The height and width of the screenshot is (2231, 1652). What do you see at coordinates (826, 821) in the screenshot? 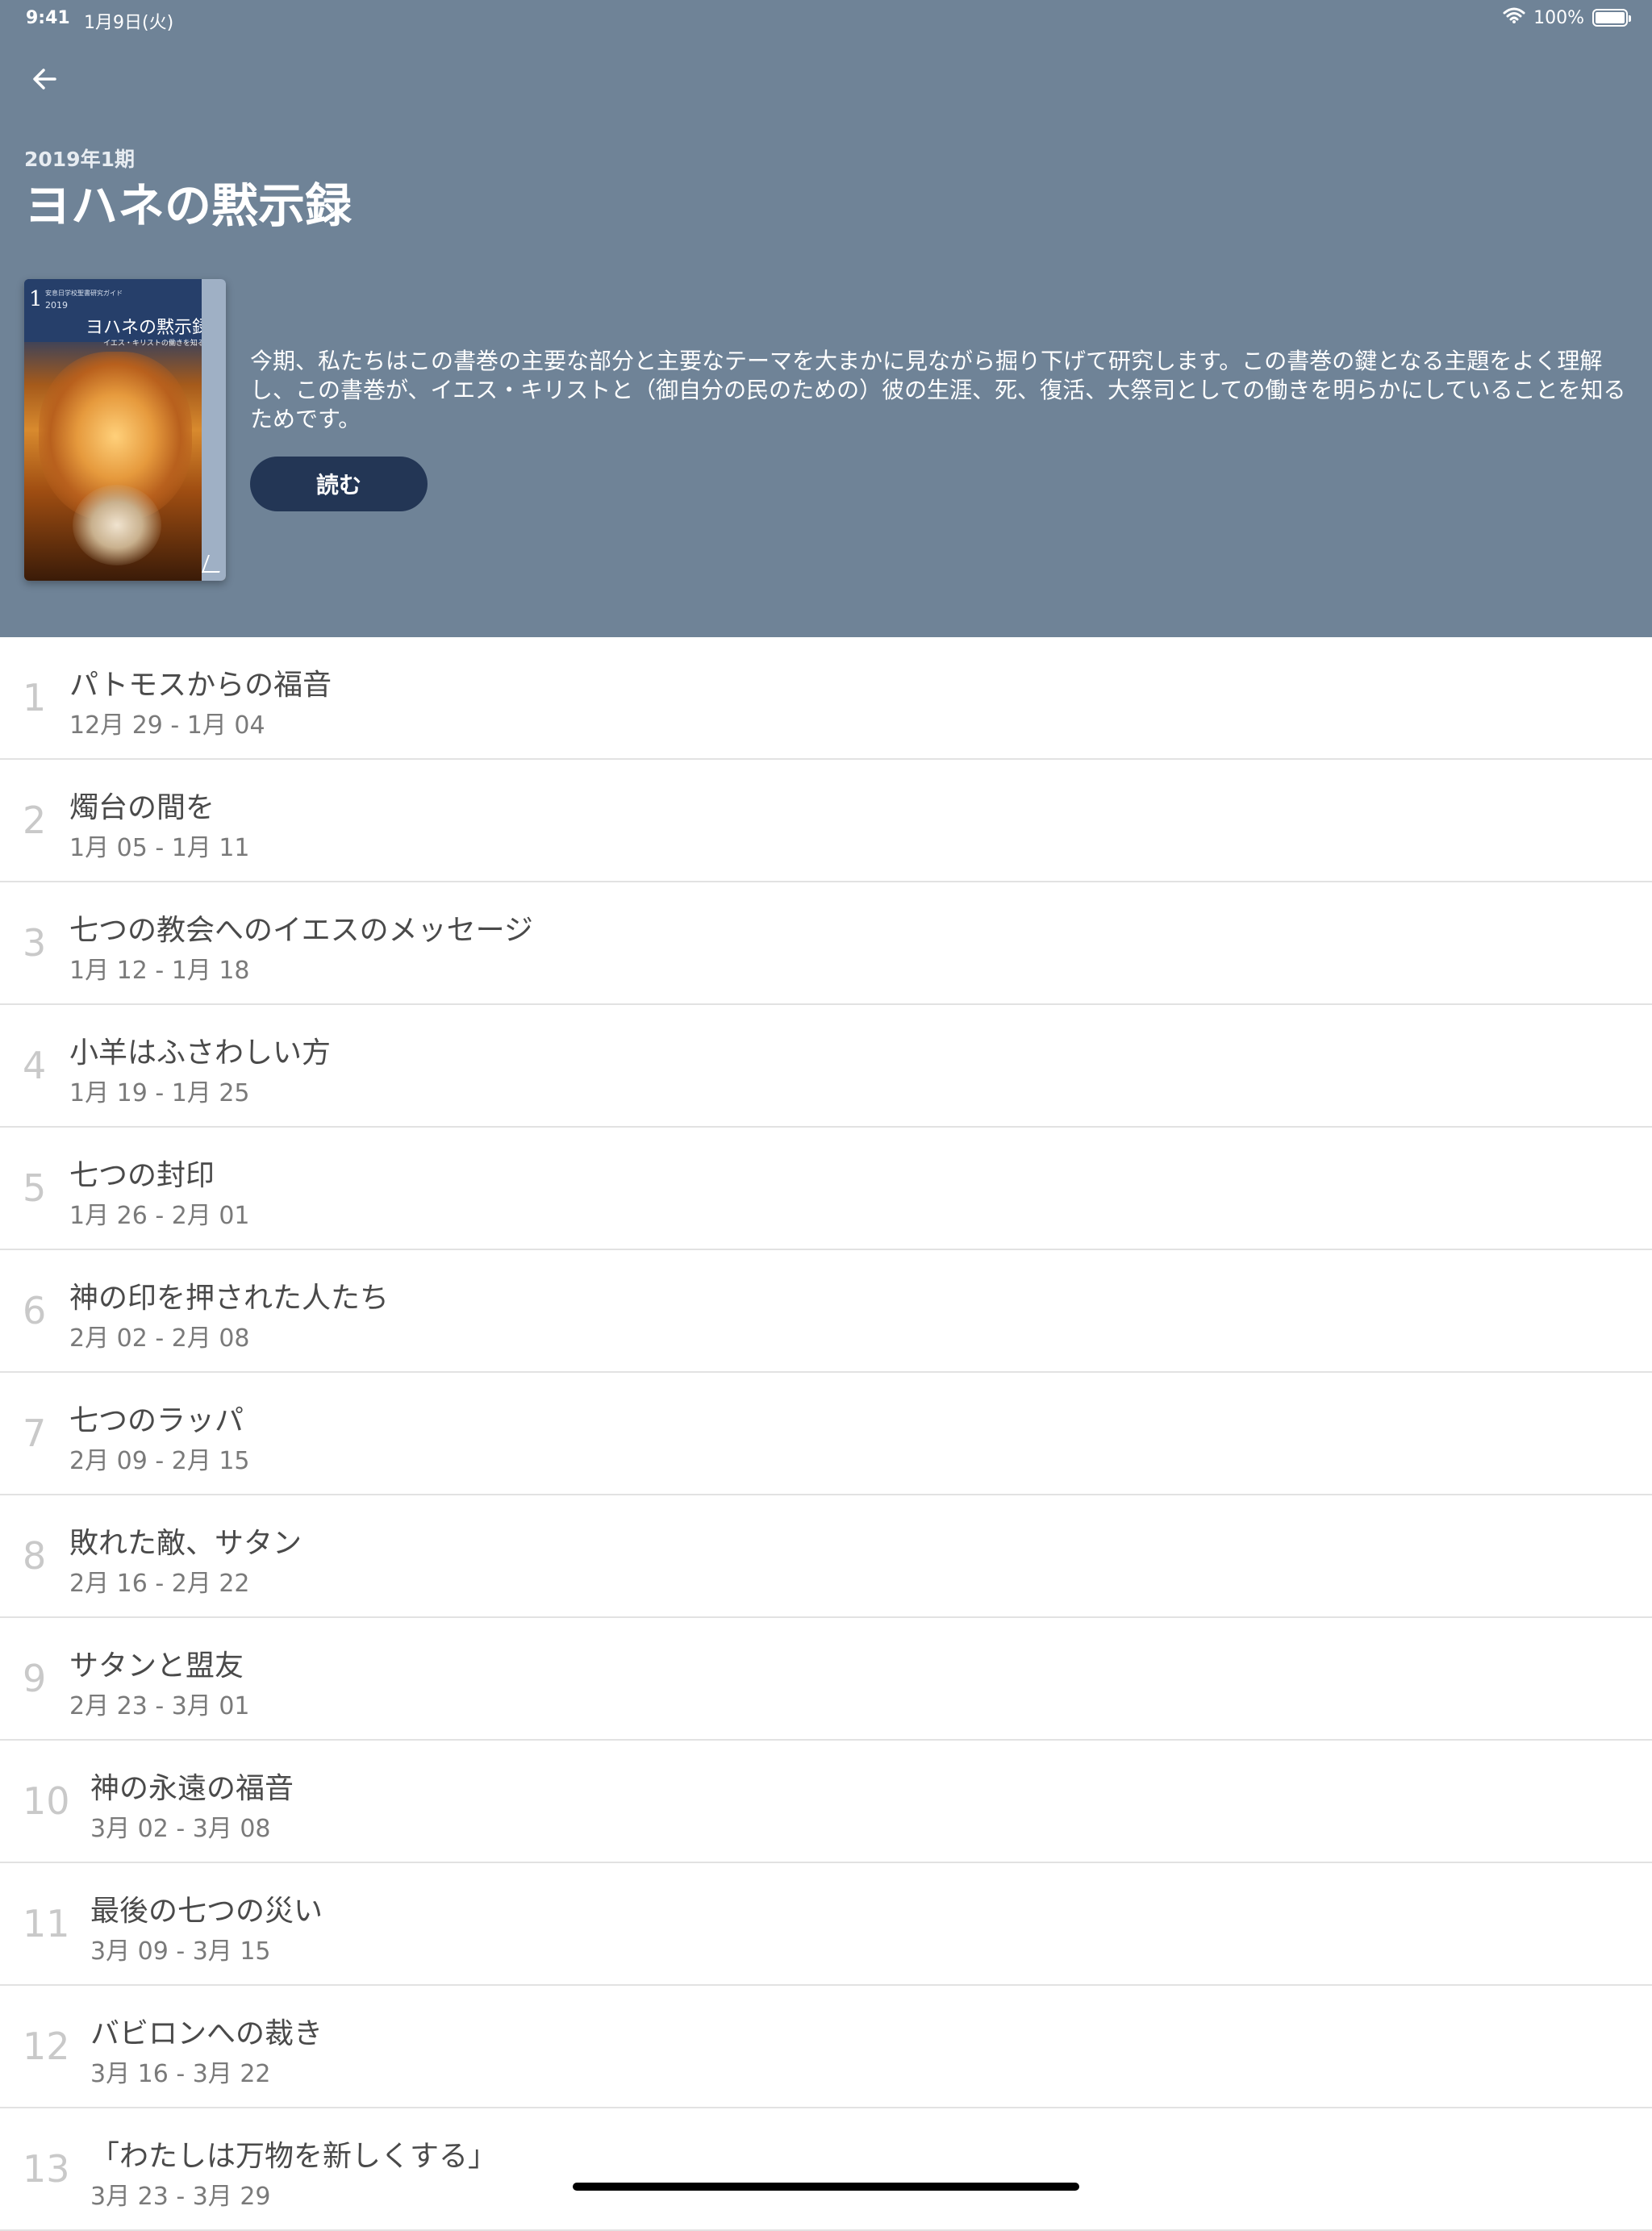
I see `lesson-row: 2 燭台の間を 1月 05 - 1月 11` at bounding box center [826, 821].